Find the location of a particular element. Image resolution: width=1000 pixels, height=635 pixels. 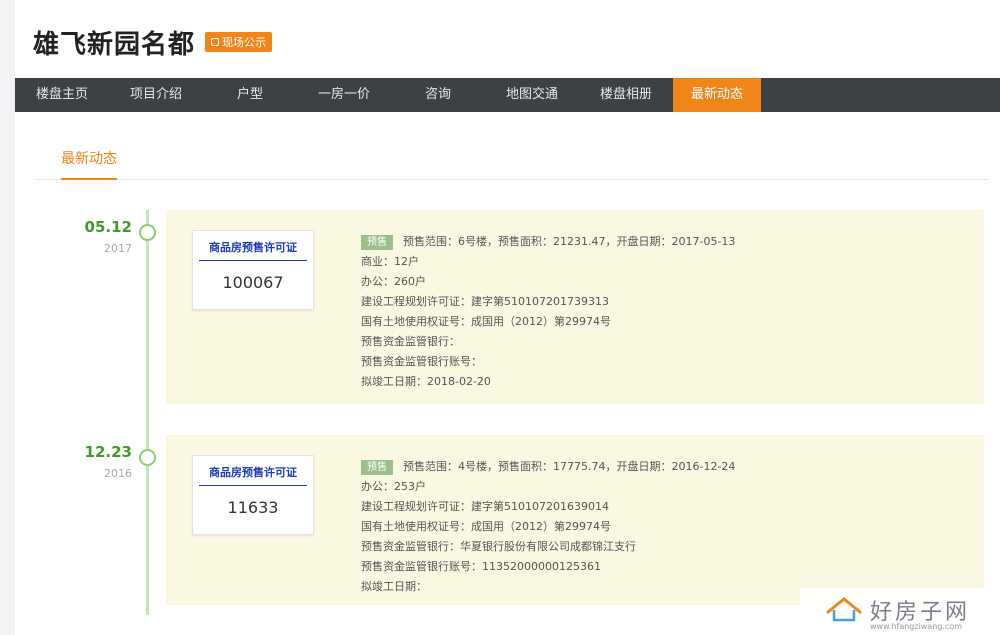

nav-item-latest-news: 最新动态 is located at coordinates (717, 95).